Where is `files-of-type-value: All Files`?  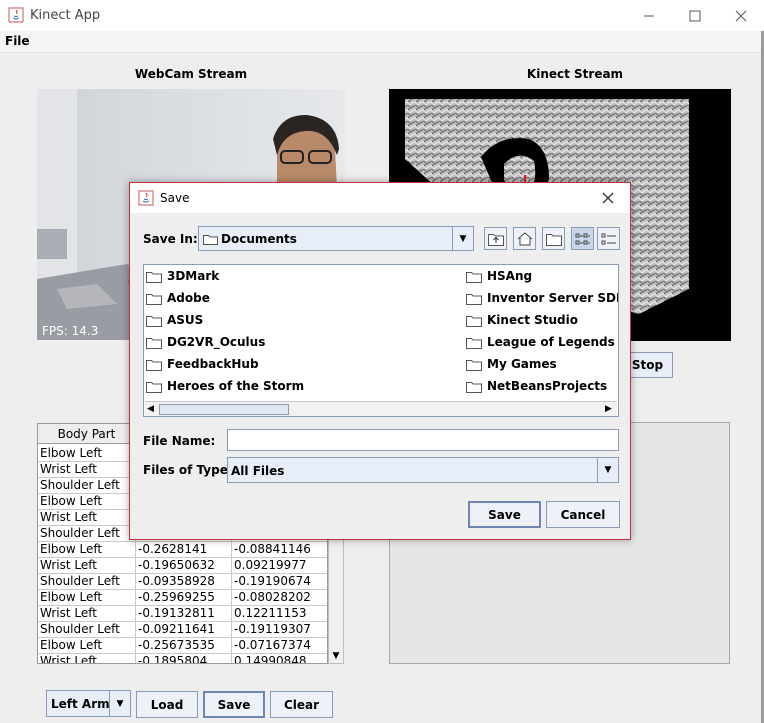 files-of-type-value: All Files is located at coordinates (258, 471).